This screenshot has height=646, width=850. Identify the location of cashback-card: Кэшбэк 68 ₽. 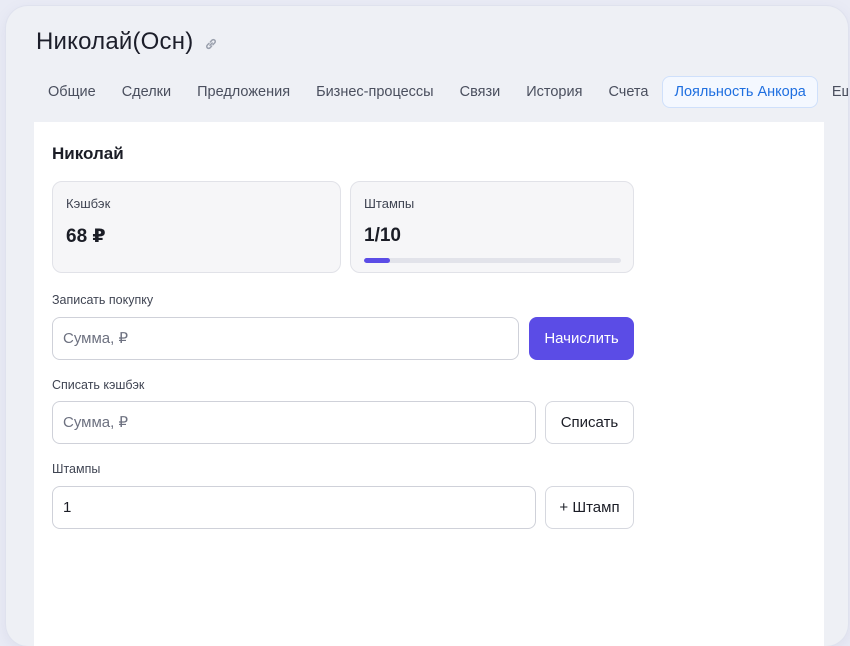
(196, 227).